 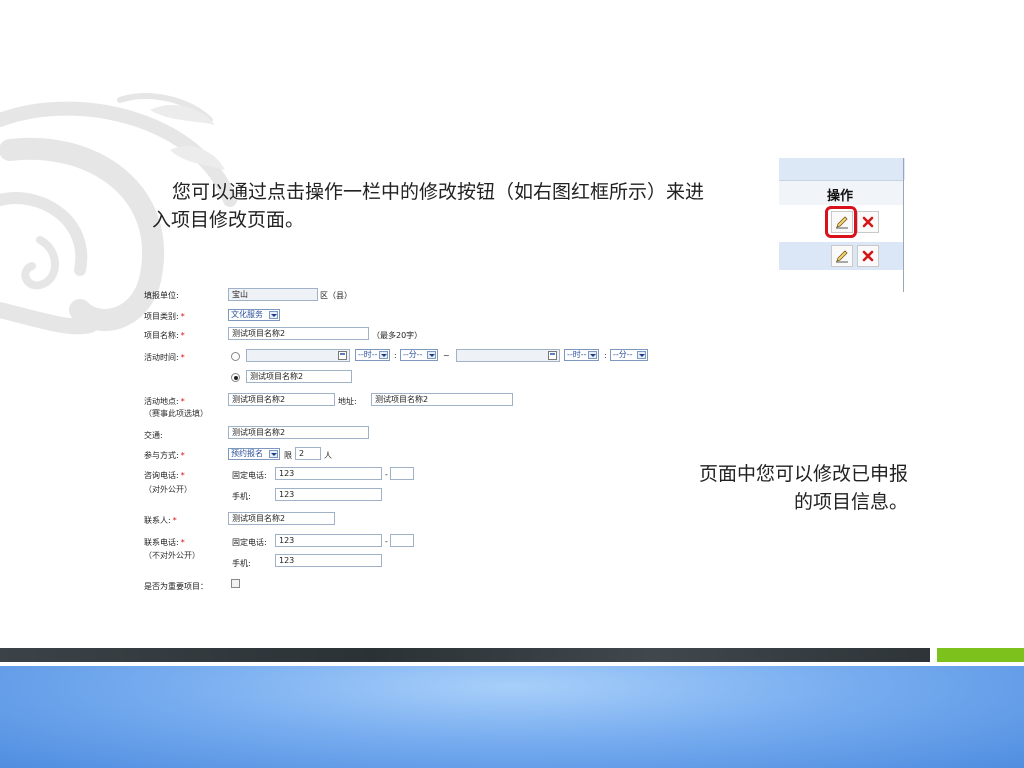 What do you see at coordinates (840, 196) in the screenshot?
I see `operations-header: 操作` at bounding box center [840, 196].